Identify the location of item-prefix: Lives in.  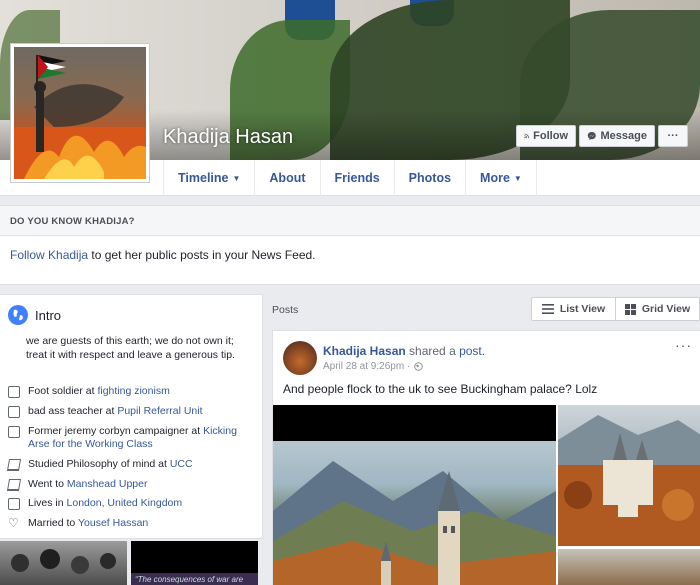
(47, 503).